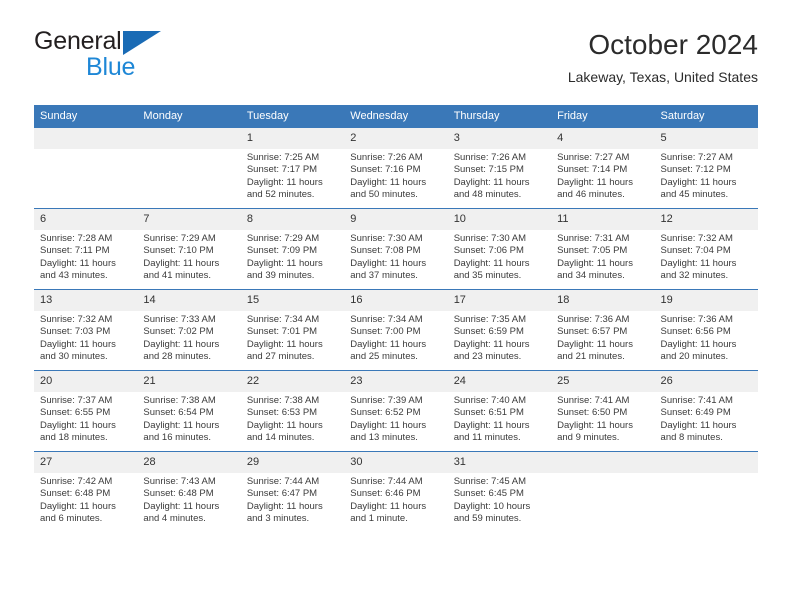  I want to click on sunrise-text: Sunrise: 7:40 AM, so click(490, 400).